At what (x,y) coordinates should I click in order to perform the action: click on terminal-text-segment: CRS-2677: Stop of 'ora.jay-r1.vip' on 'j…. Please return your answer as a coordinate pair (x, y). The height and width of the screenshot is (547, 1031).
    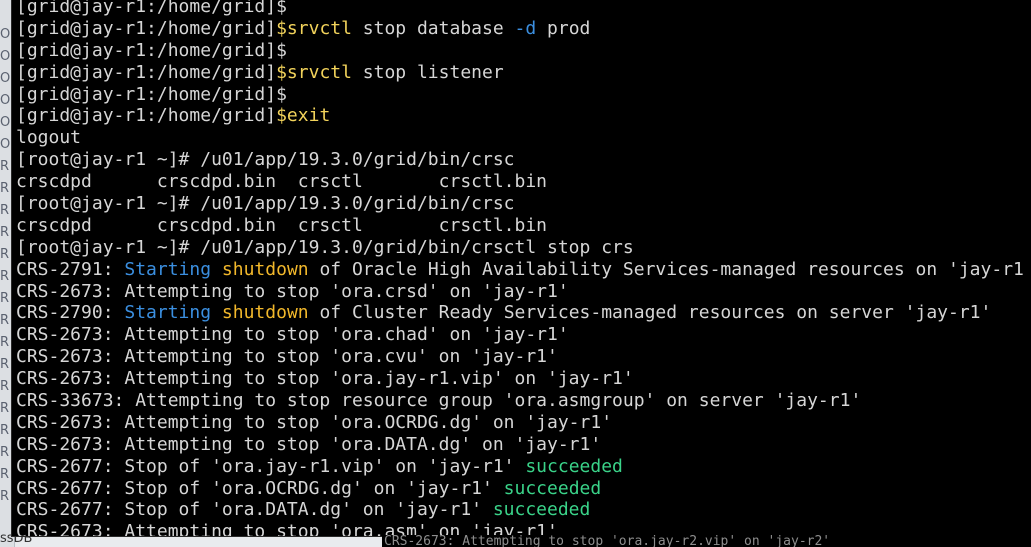
    Looking at the image, I should click on (271, 466).